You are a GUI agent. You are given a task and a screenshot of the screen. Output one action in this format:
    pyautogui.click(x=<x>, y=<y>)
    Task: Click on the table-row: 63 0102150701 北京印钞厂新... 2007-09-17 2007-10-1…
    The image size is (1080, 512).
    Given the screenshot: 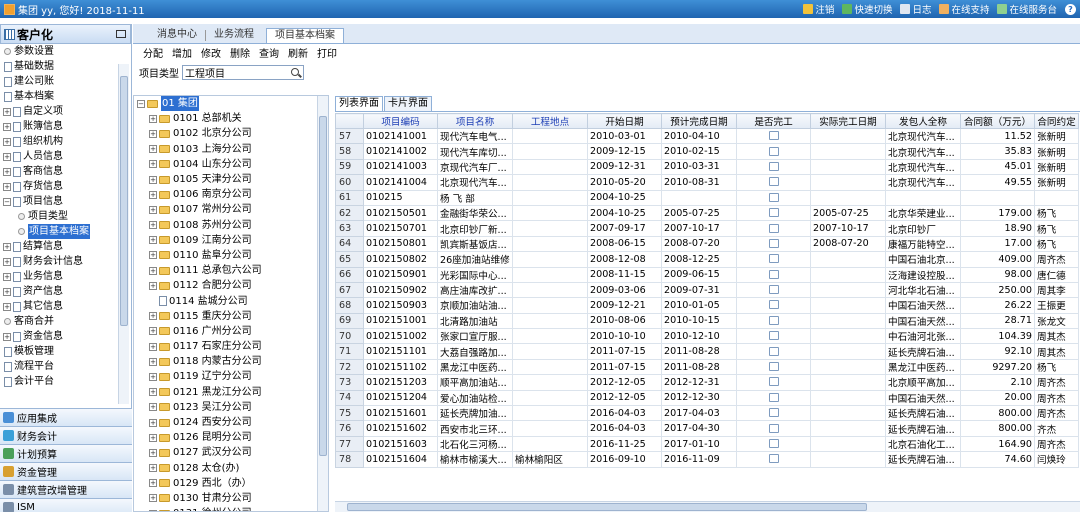 What is the action you would take?
    pyautogui.click(x=707, y=228)
    